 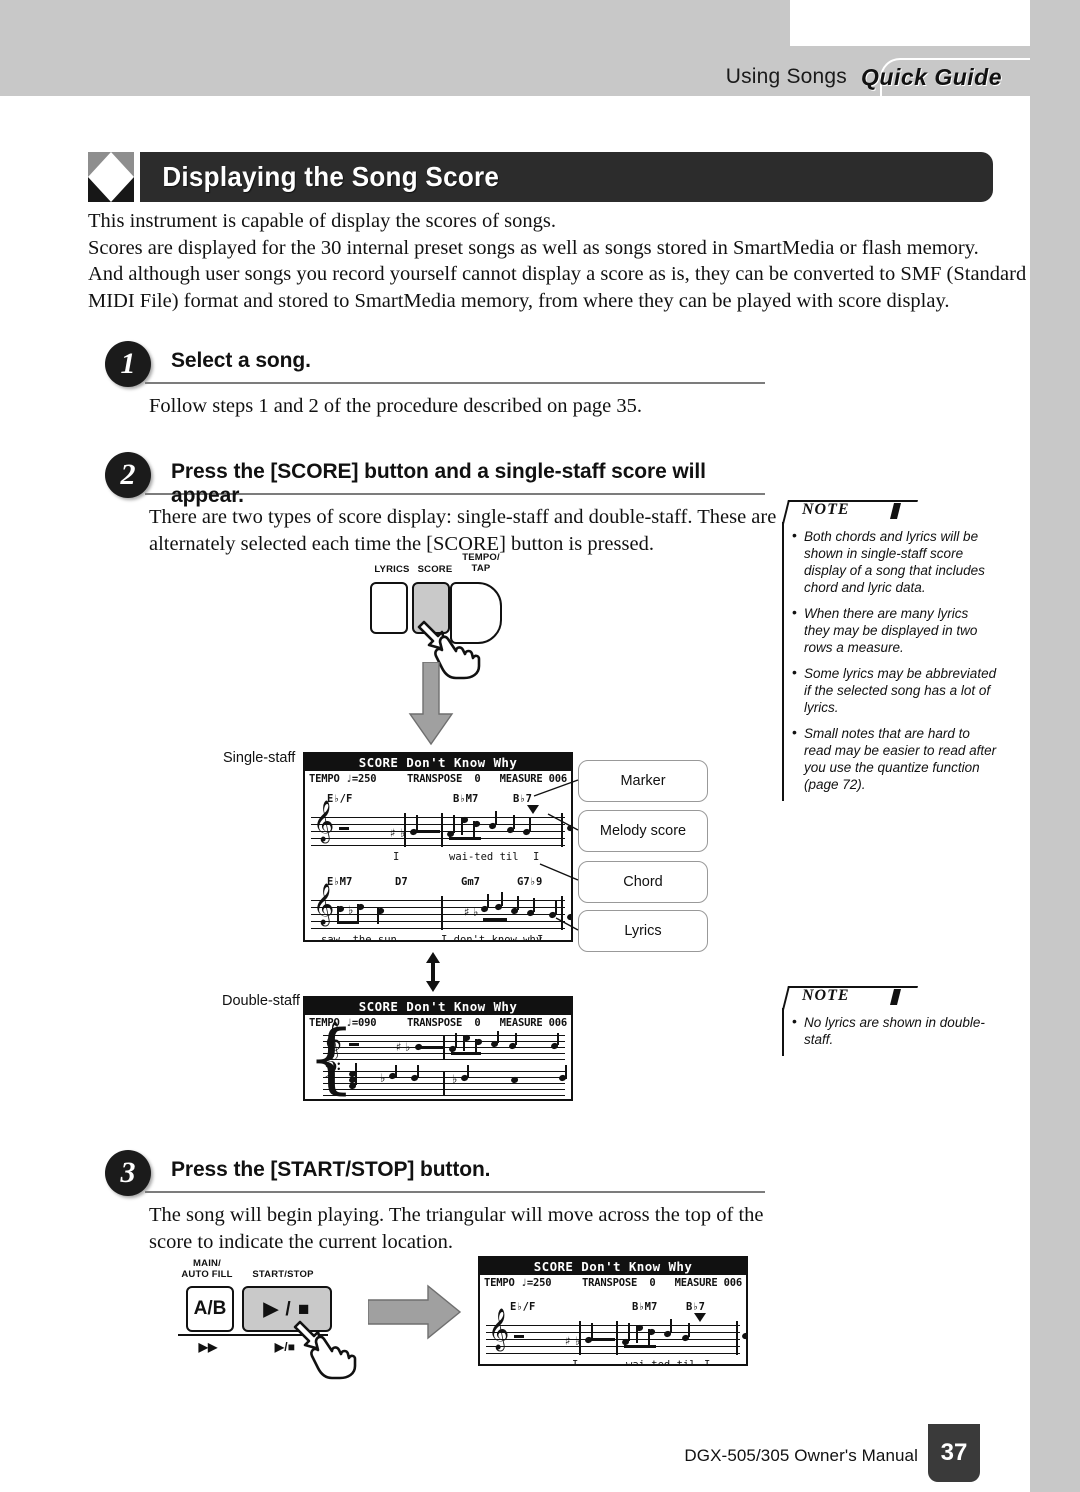 I want to click on score-button-label: SCORE, so click(x=435, y=569).